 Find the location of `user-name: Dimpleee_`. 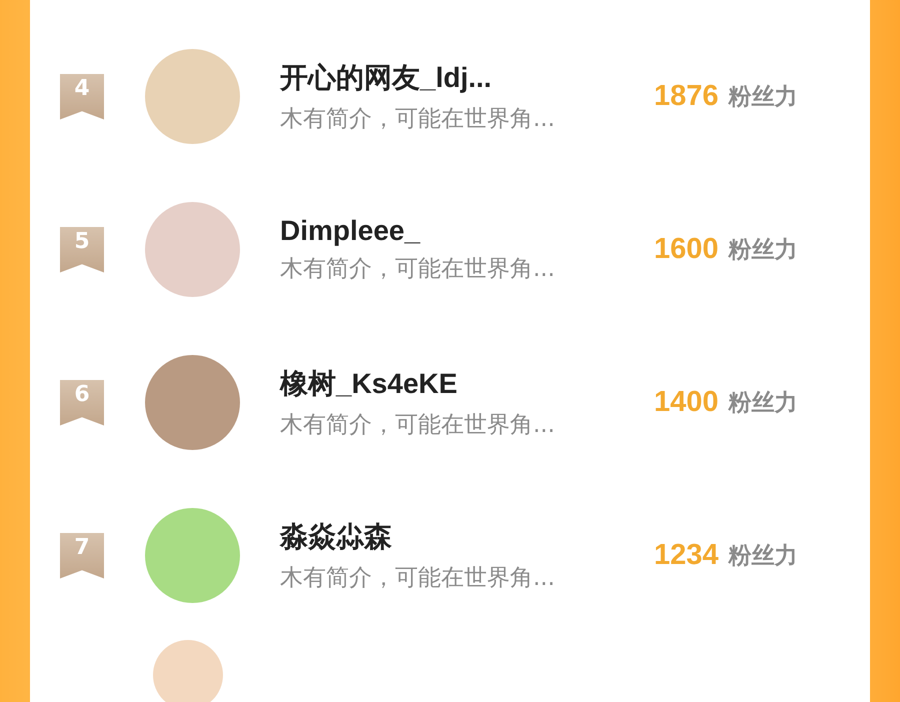

user-name: Dimpleee_ is located at coordinates (351, 231).